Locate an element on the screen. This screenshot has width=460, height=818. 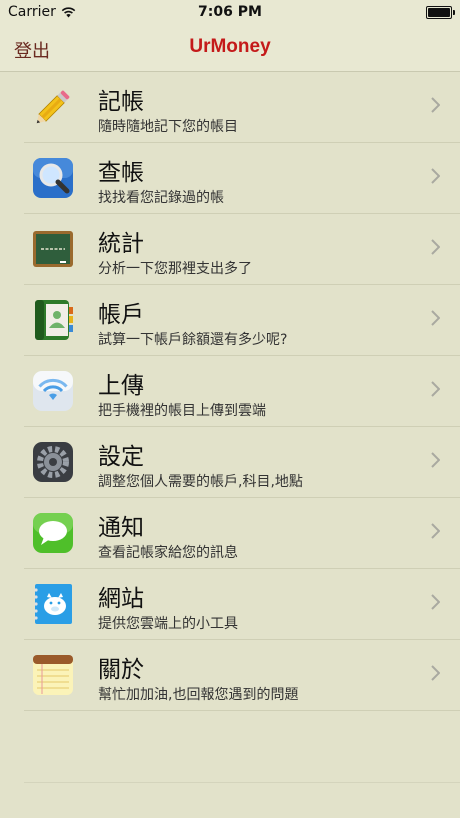
menu-item-upload: 上傳 把手機裡的帳目上傳到雲端 is located at coordinates (230, 391).